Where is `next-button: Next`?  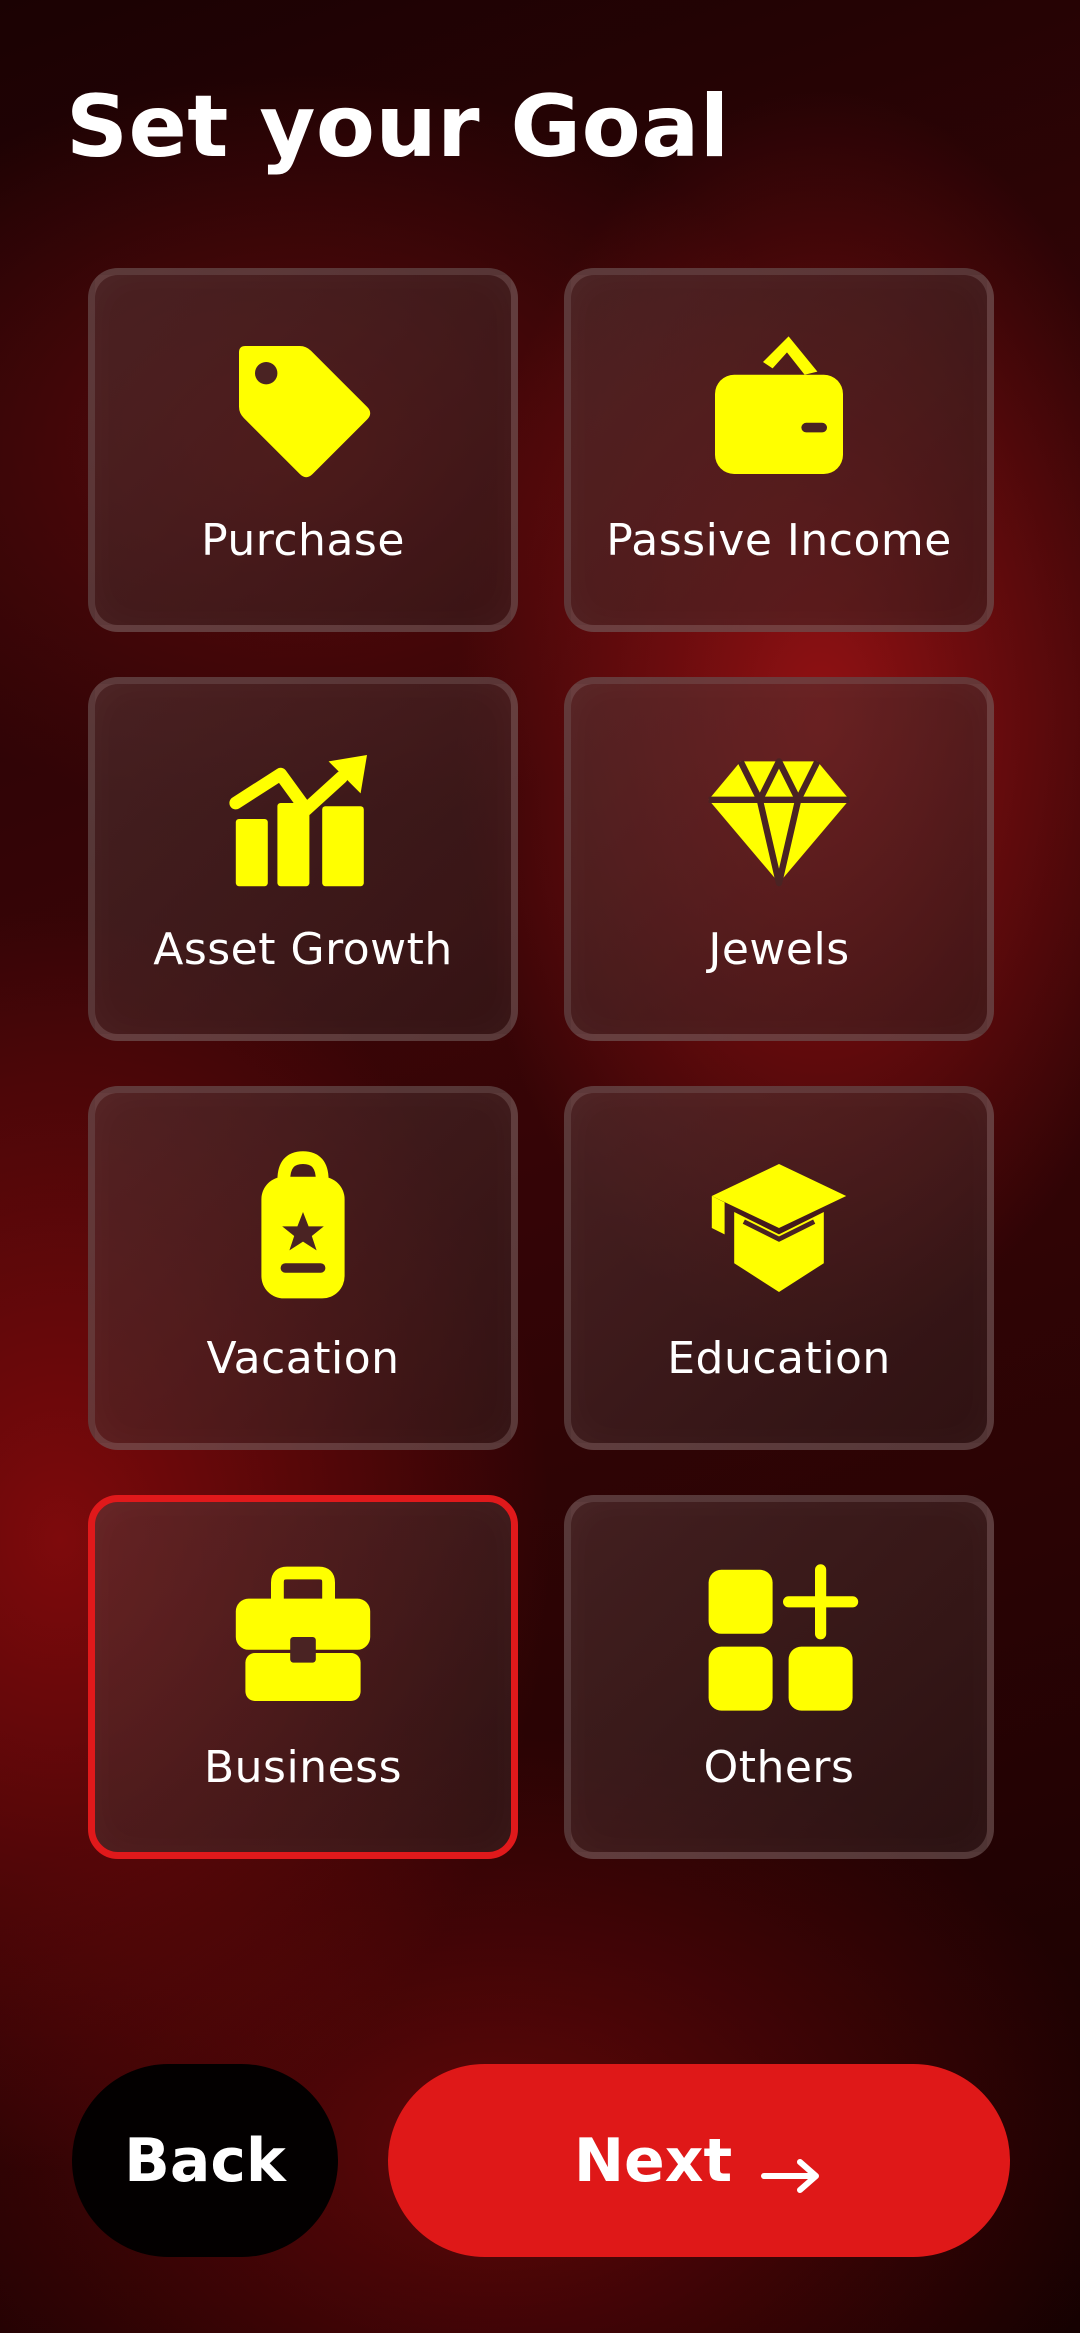
next-button: Next is located at coordinates (699, 2160).